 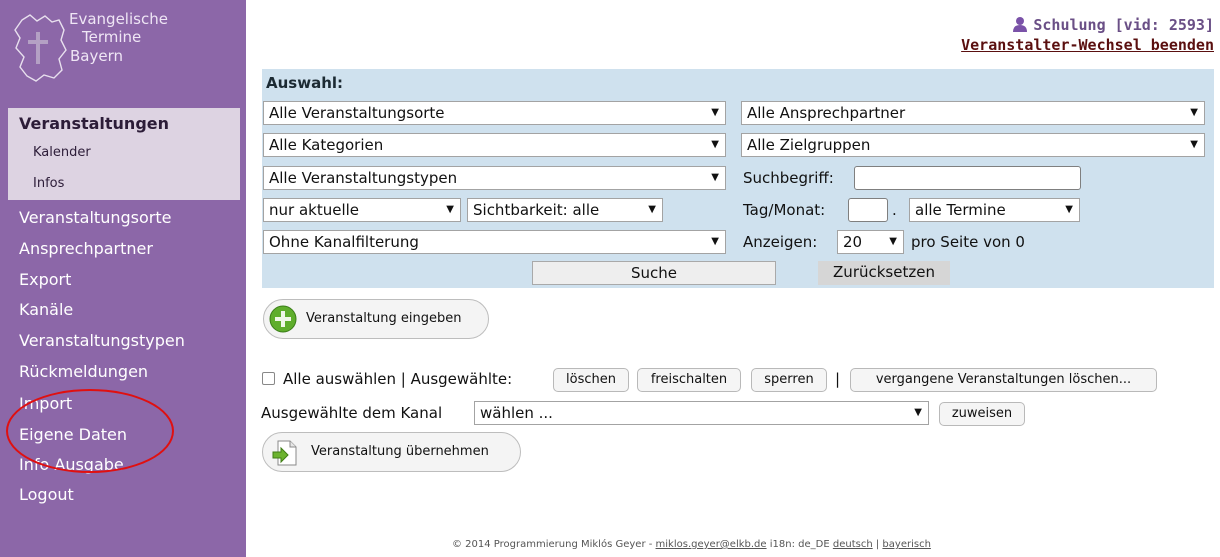 What do you see at coordinates (71, 464) in the screenshot?
I see `sidebar-item-info-ausgabe: Info Ausgabe` at bounding box center [71, 464].